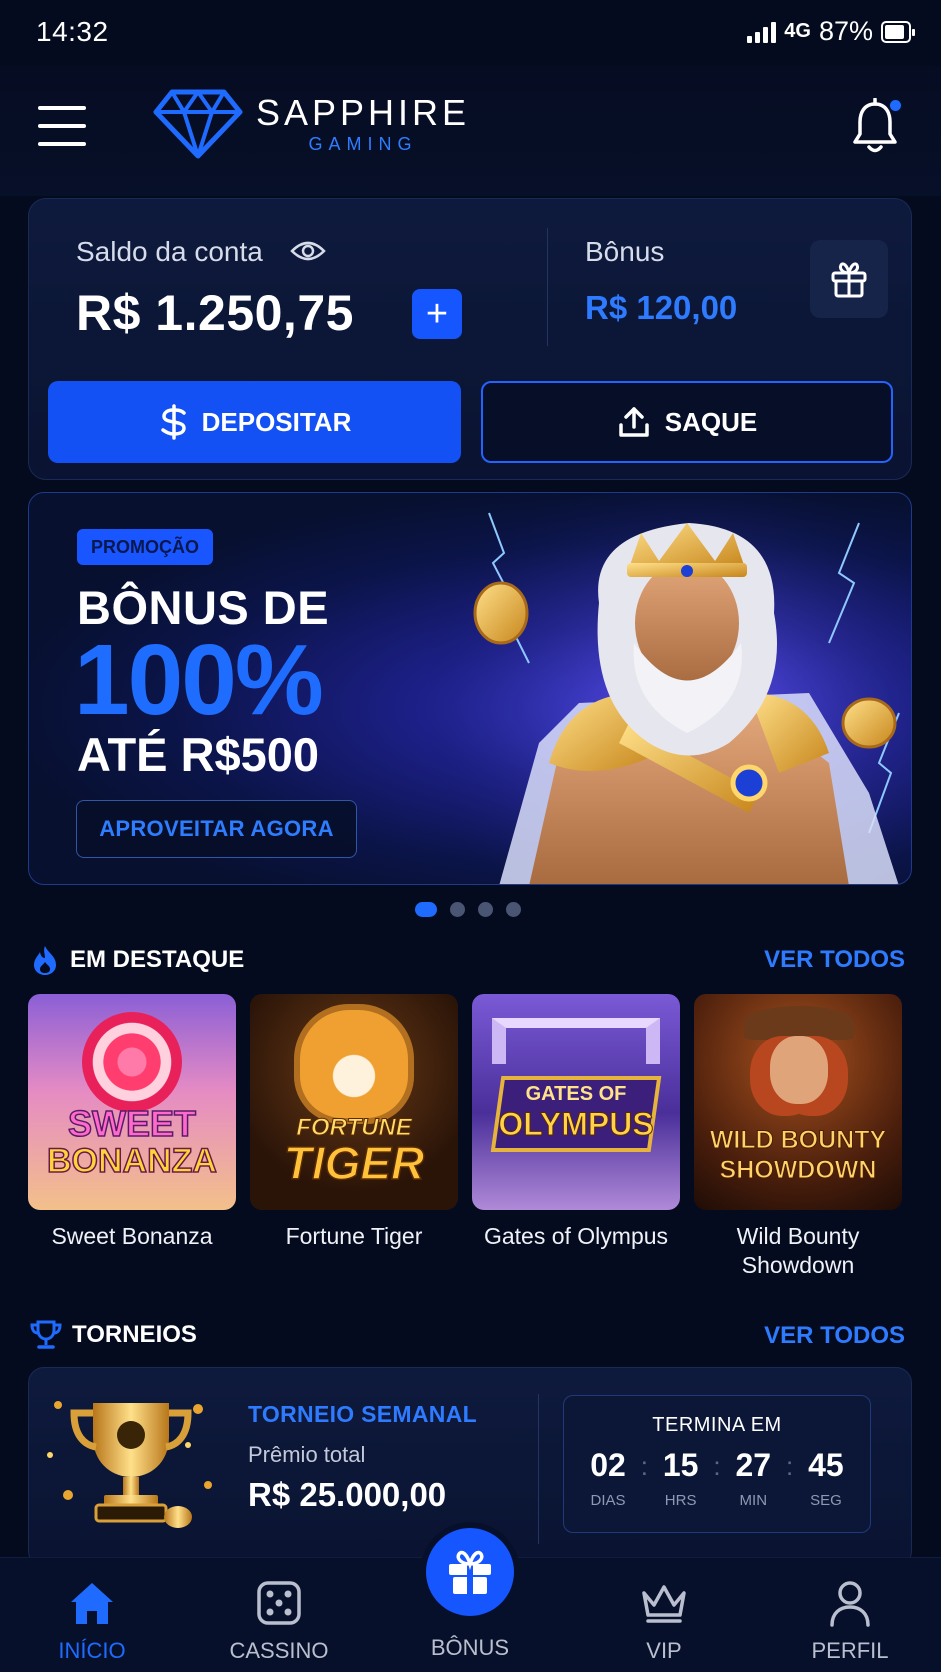 This screenshot has width=941, height=1672. I want to click on tournaments-title: TORNEIOS, so click(134, 1334).